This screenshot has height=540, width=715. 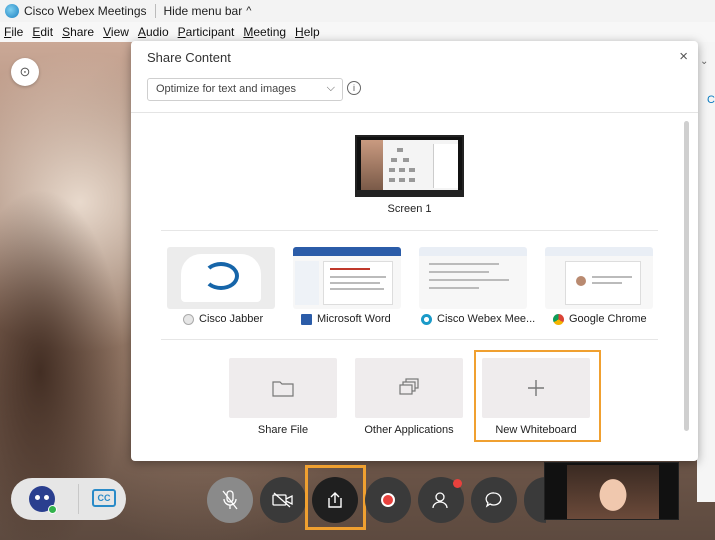 I want to click on other-applications-button, so click(x=409, y=388).